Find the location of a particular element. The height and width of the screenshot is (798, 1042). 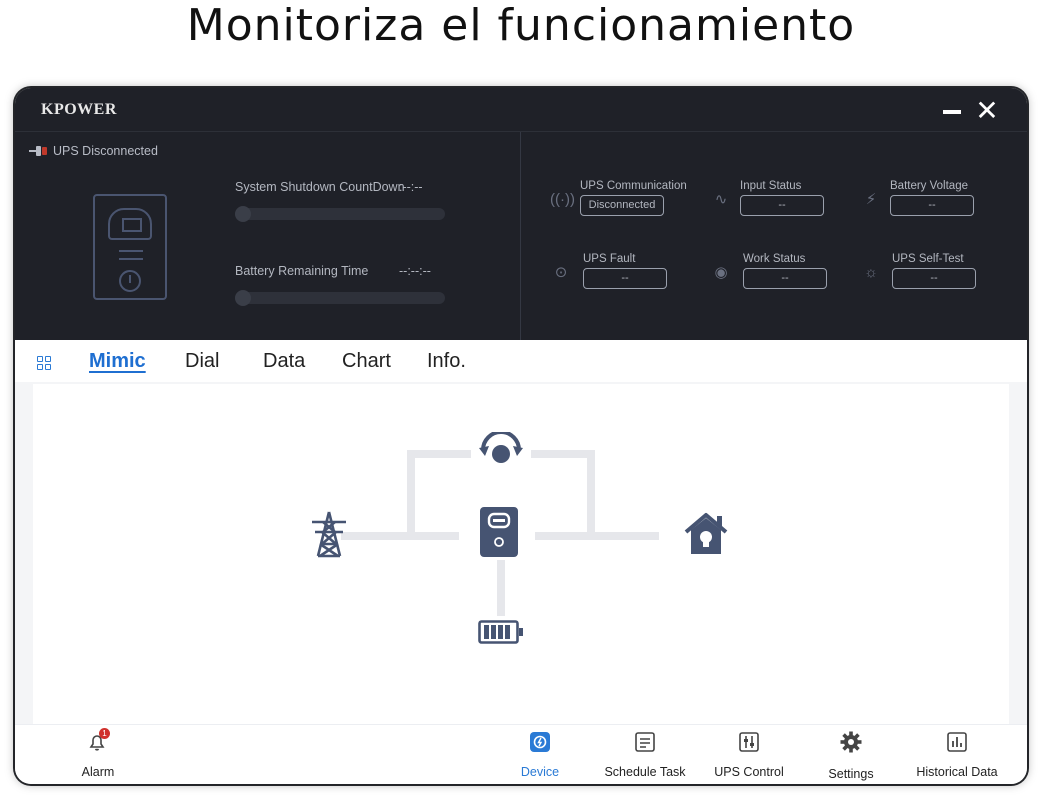

line-bypass-right is located at coordinates (591, 495).